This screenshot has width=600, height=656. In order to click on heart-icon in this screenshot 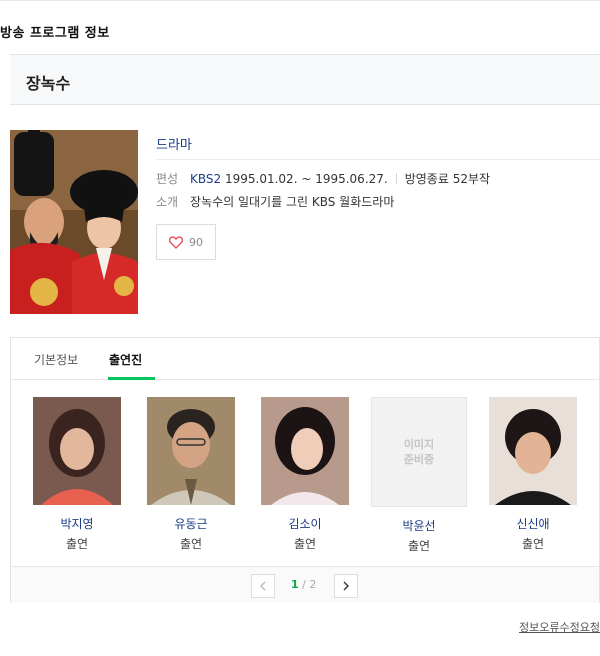, I will do `click(176, 242)`.